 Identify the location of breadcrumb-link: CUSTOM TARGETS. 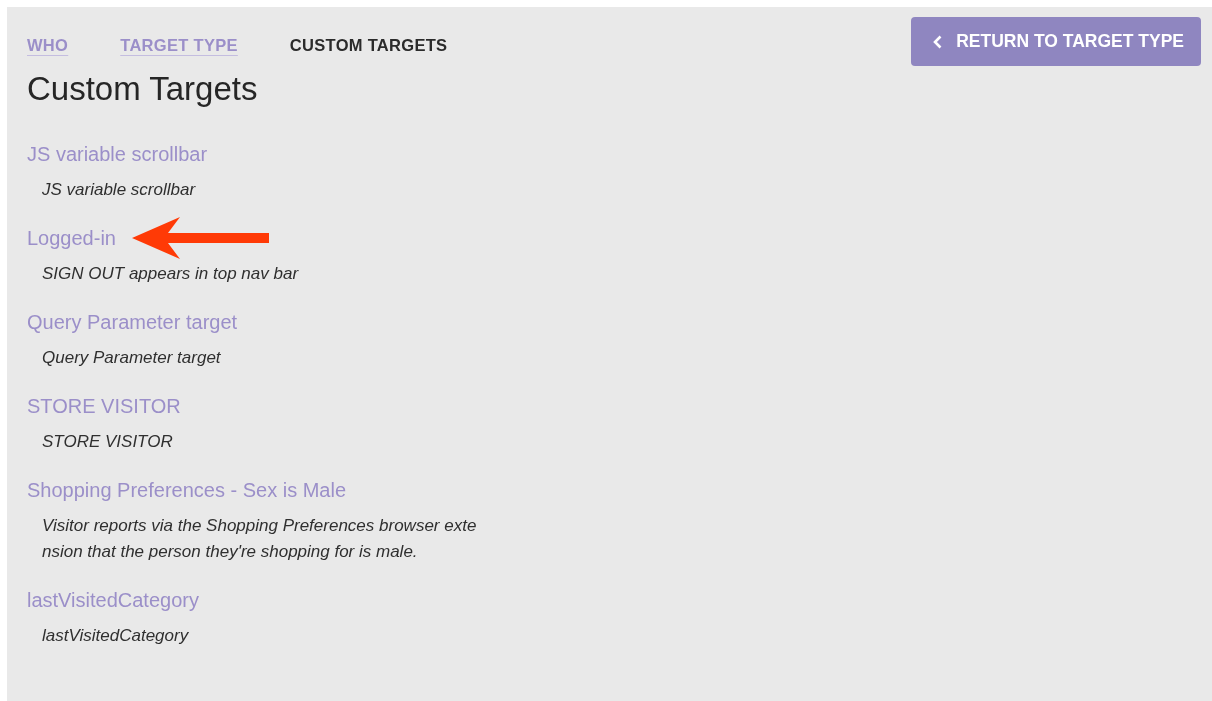
(368, 45).